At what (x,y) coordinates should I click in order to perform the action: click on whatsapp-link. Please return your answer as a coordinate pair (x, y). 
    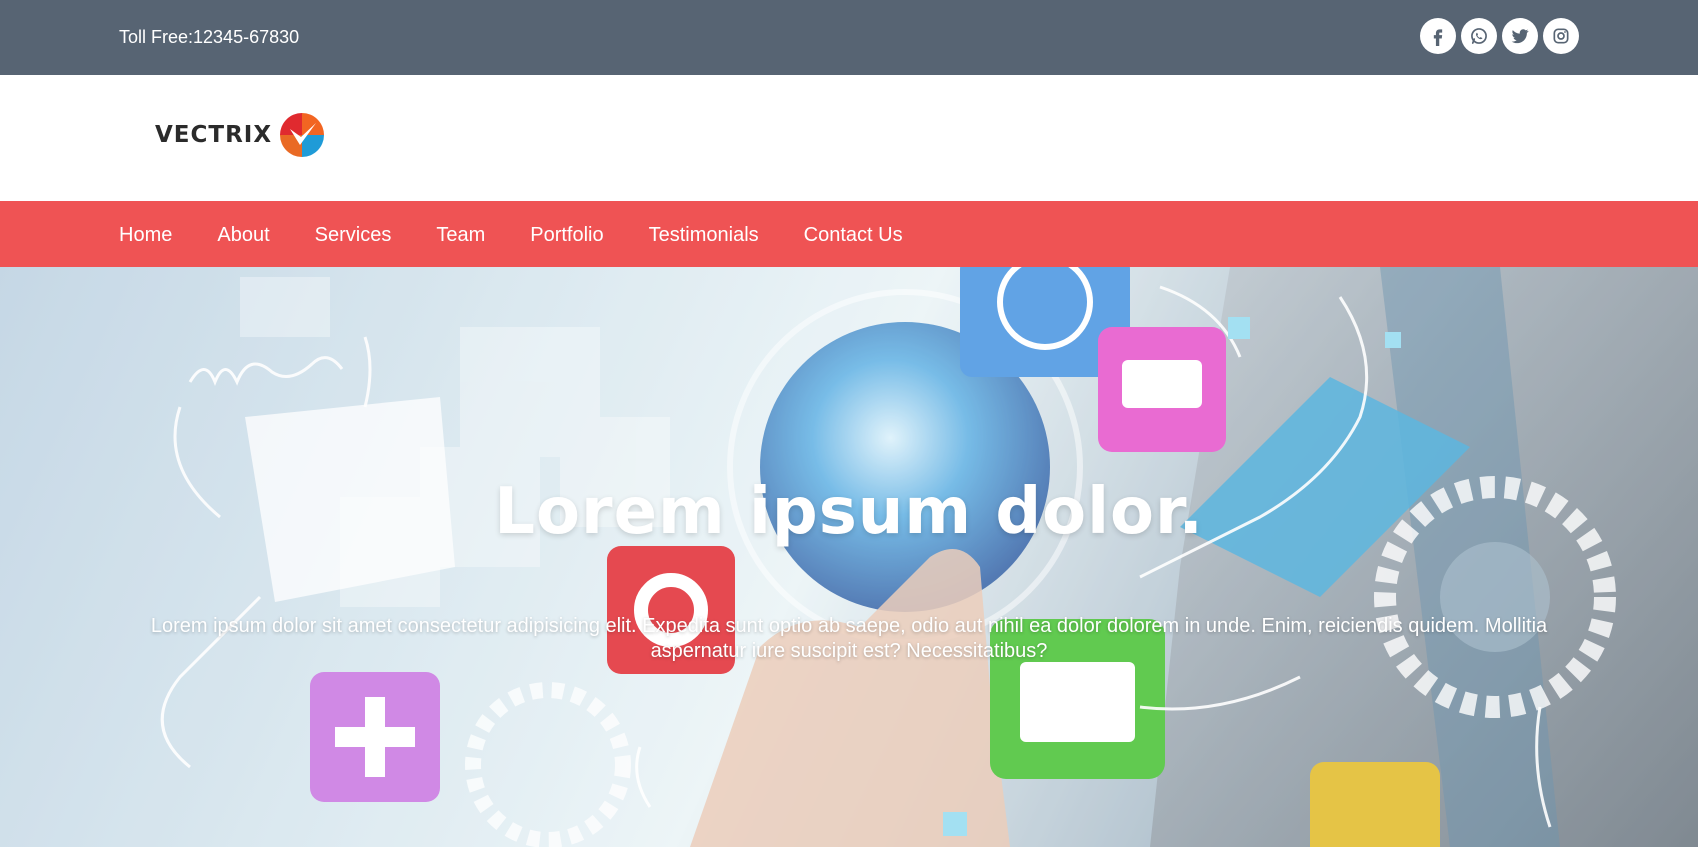
    Looking at the image, I should click on (1479, 36).